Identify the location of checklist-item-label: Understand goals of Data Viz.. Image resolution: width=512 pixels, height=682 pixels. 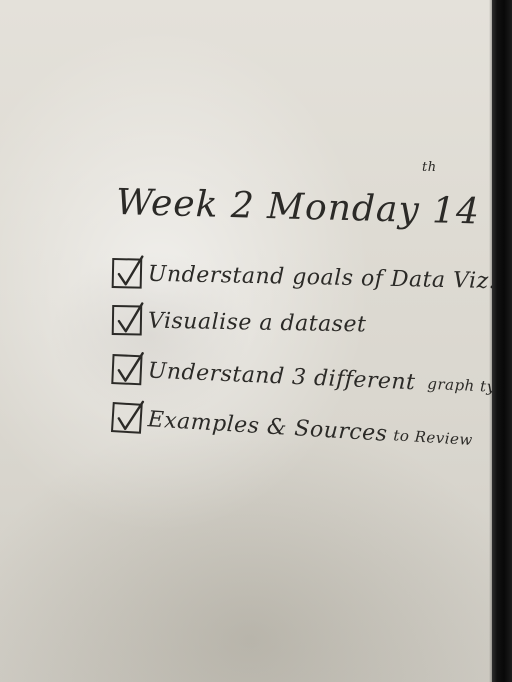
(322, 278).